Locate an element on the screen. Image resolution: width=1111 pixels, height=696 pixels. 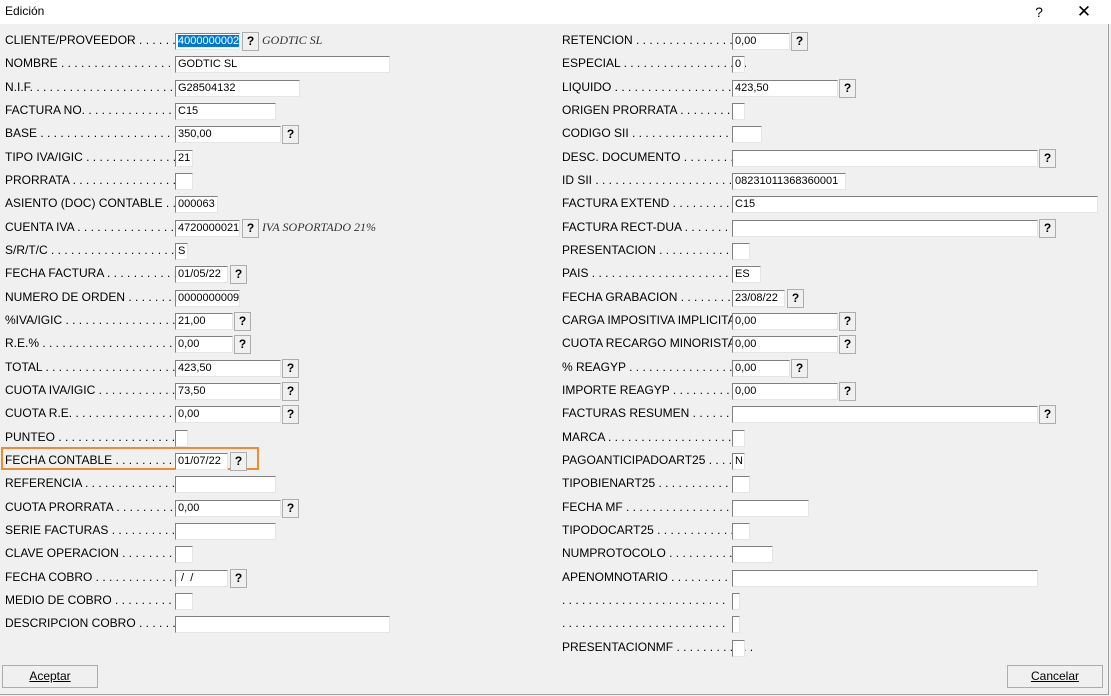
fechagrab-calendar-button: ? is located at coordinates (795, 298).